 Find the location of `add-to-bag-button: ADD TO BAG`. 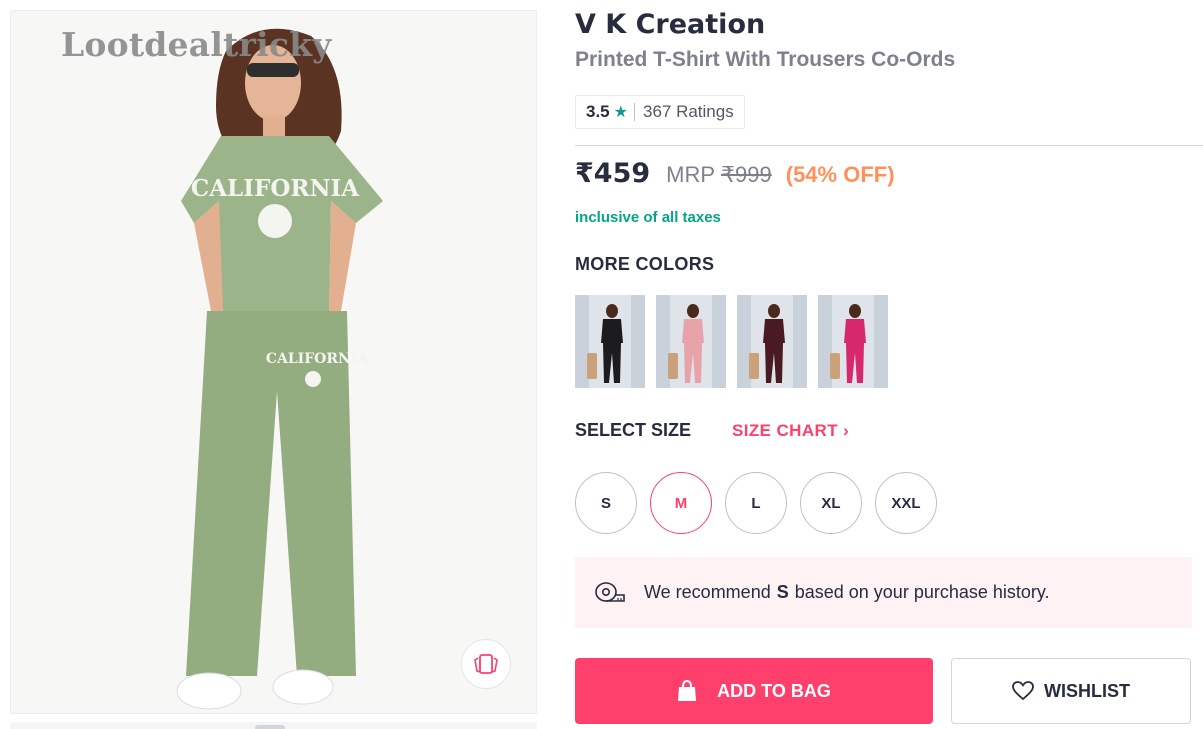

add-to-bag-button: ADD TO BAG is located at coordinates (754, 691).